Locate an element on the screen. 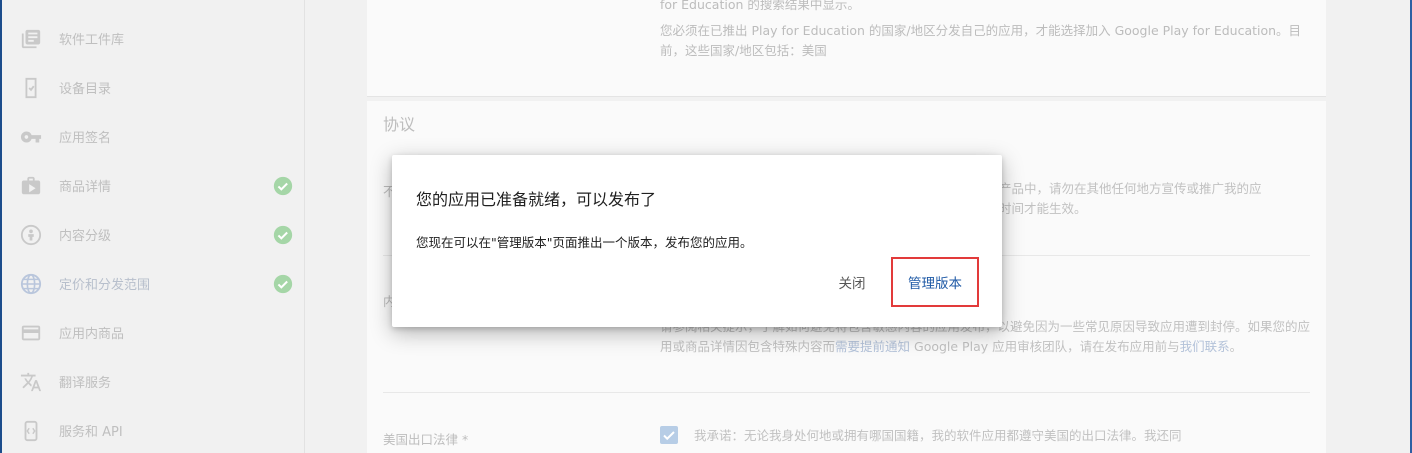 The width and height of the screenshot is (1412, 453). key-icon is located at coordinates (31, 137).